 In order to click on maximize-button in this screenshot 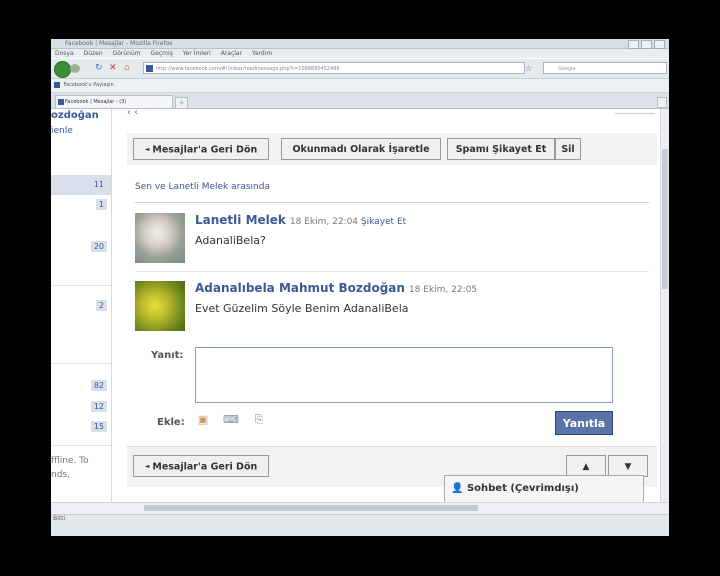, I will do `click(646, 44)`.